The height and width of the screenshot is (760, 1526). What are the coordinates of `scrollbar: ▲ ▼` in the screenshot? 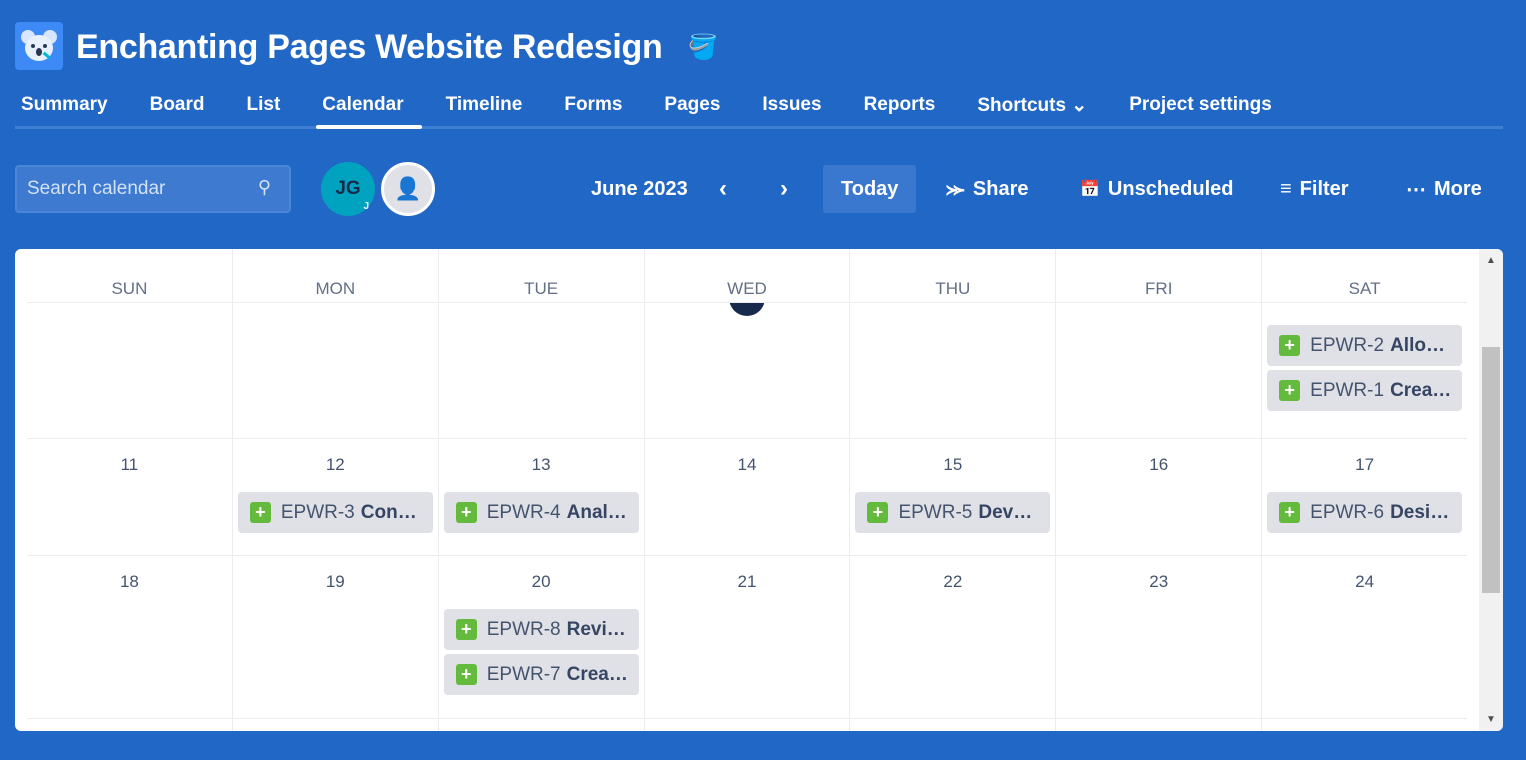 It's located at (1491, 490).